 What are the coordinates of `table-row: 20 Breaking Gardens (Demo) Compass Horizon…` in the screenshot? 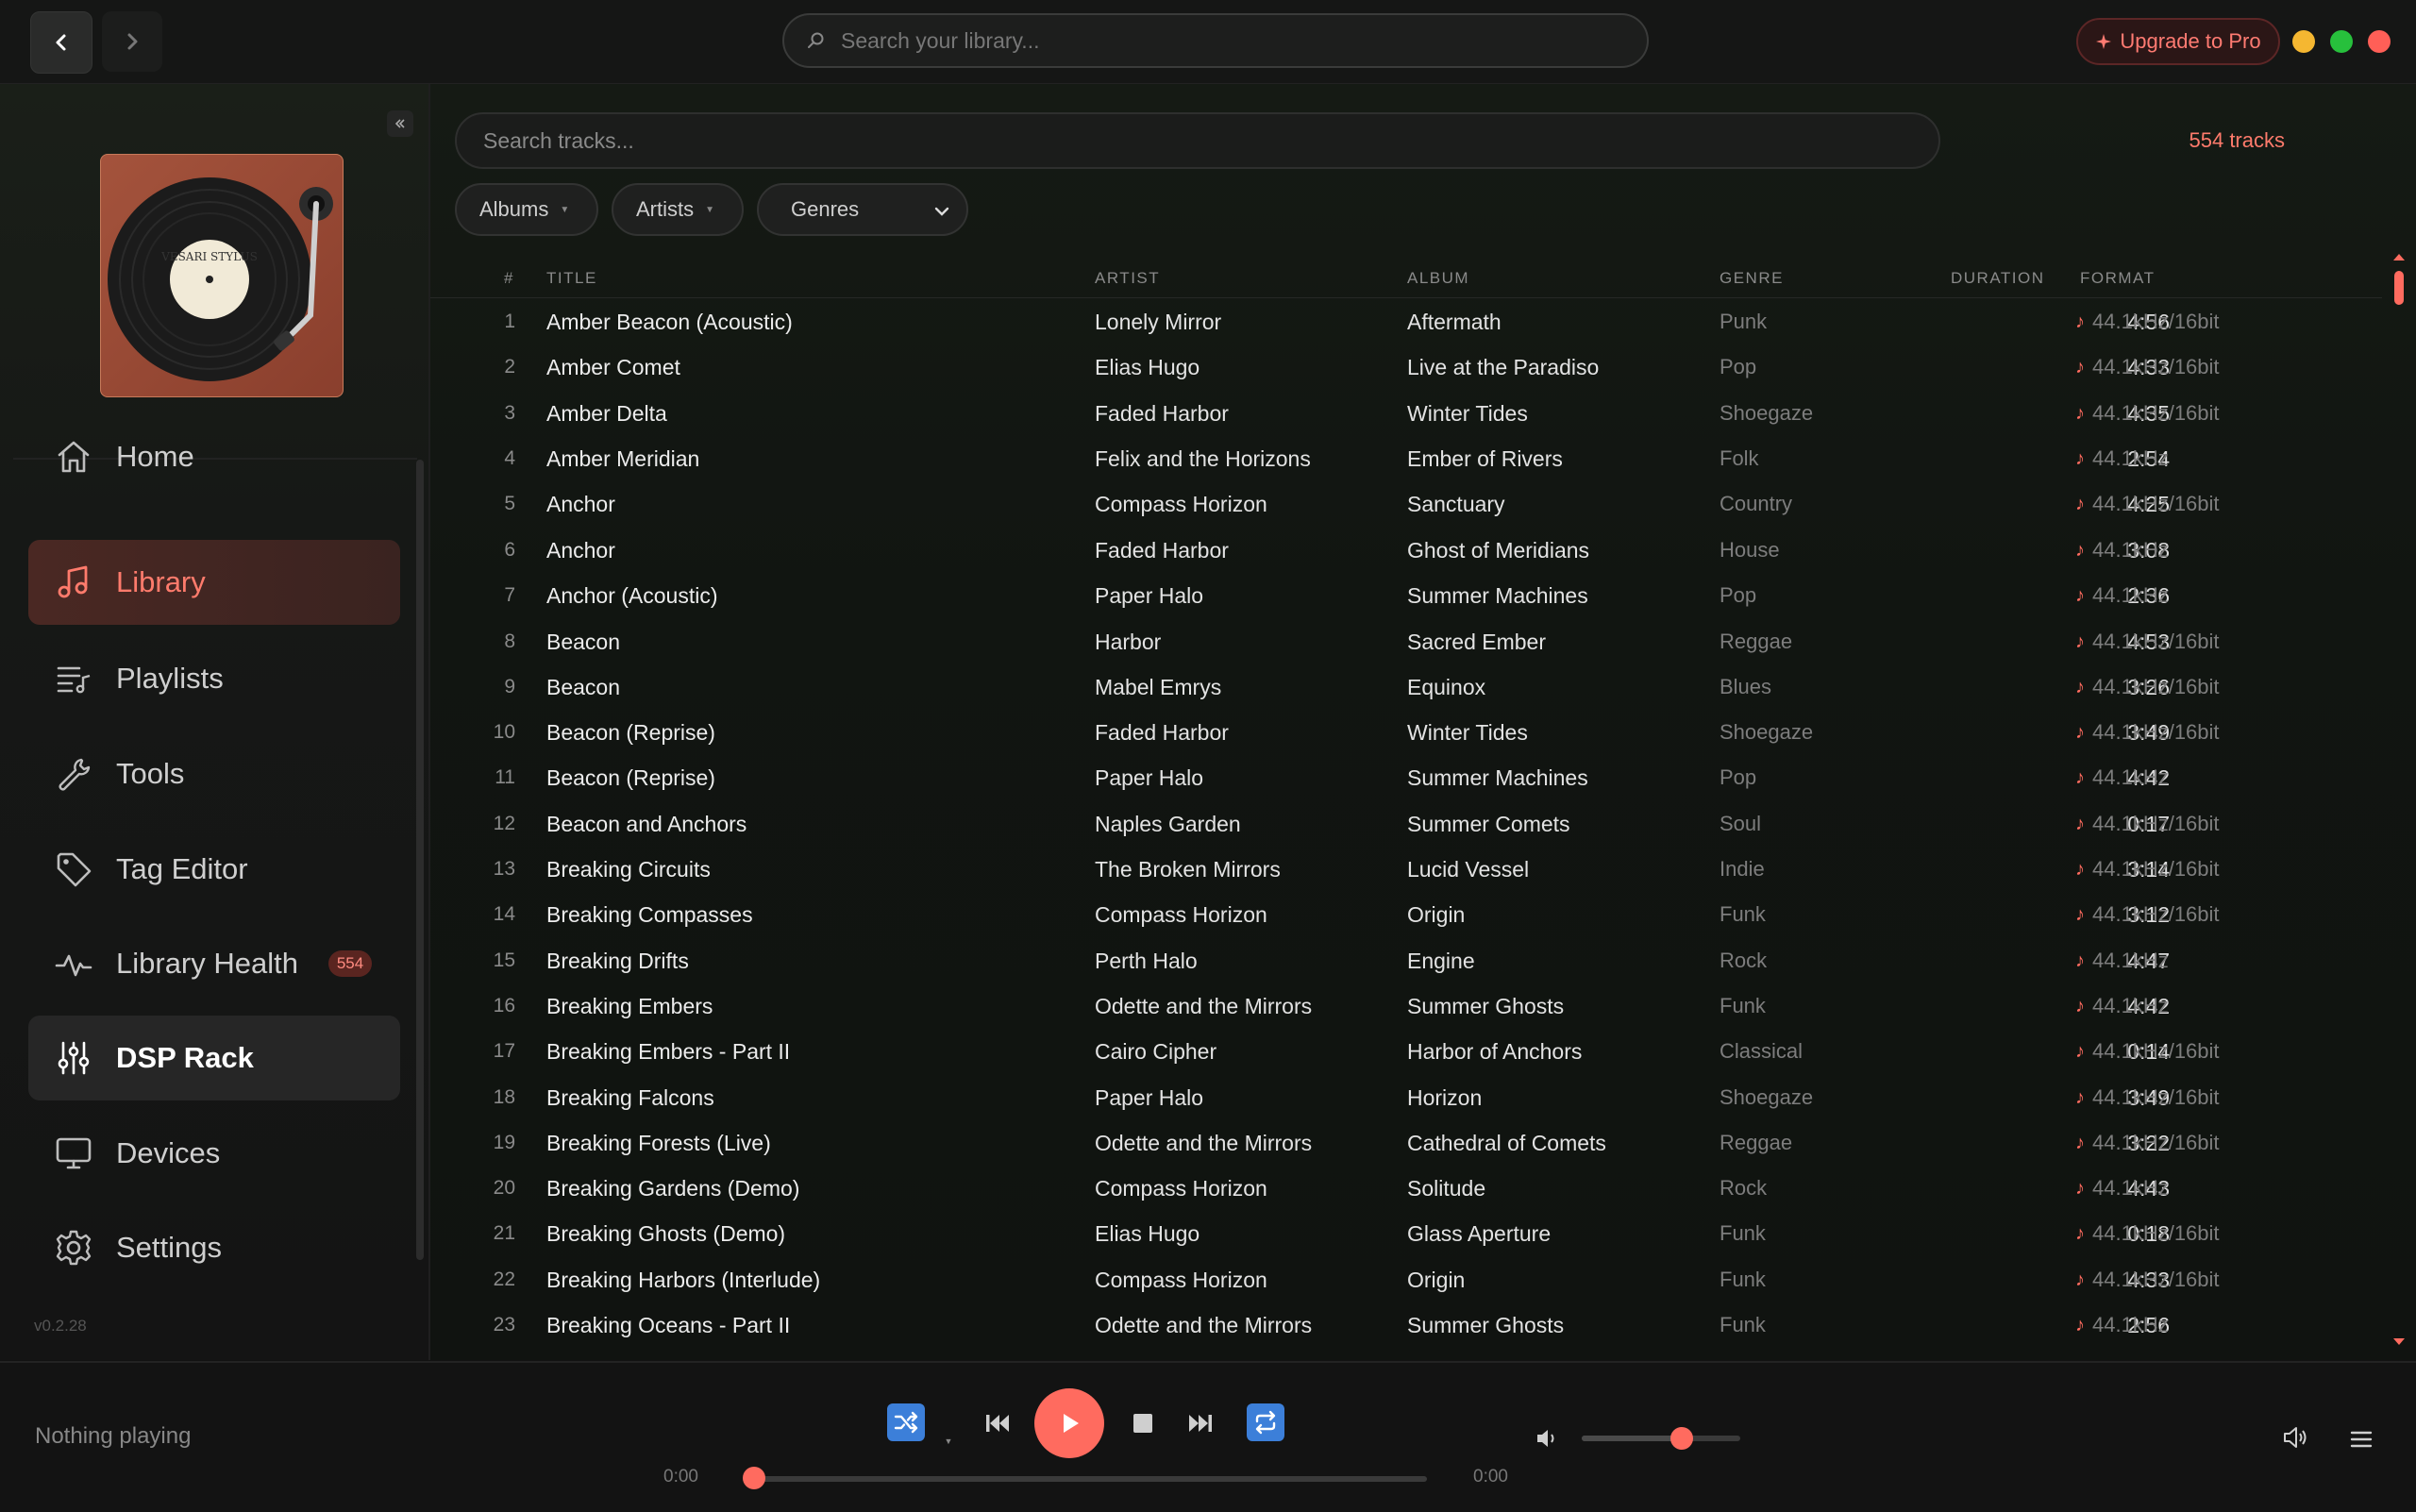 It's located at (1406, 1187).